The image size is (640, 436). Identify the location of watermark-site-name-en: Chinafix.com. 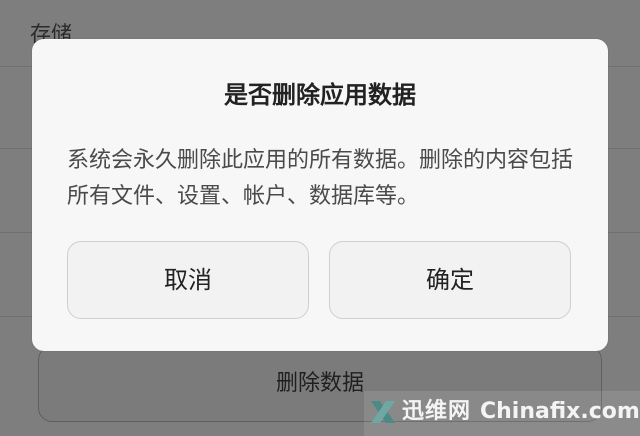
(560, 411).